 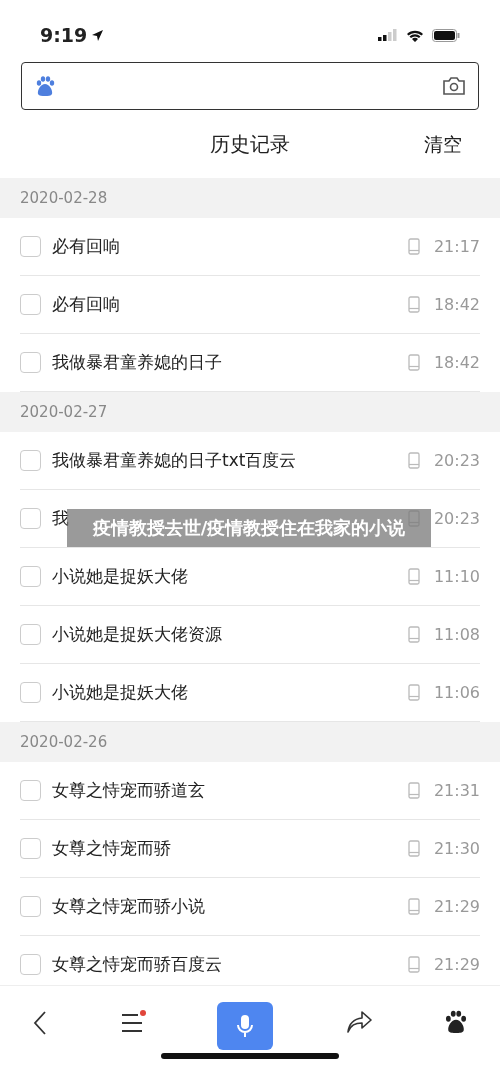 What do you see at coordinates (111, 848) in the screenshot?
I see `history-query: 女尊之恃宠而骄` at bounding box center [111, 848].